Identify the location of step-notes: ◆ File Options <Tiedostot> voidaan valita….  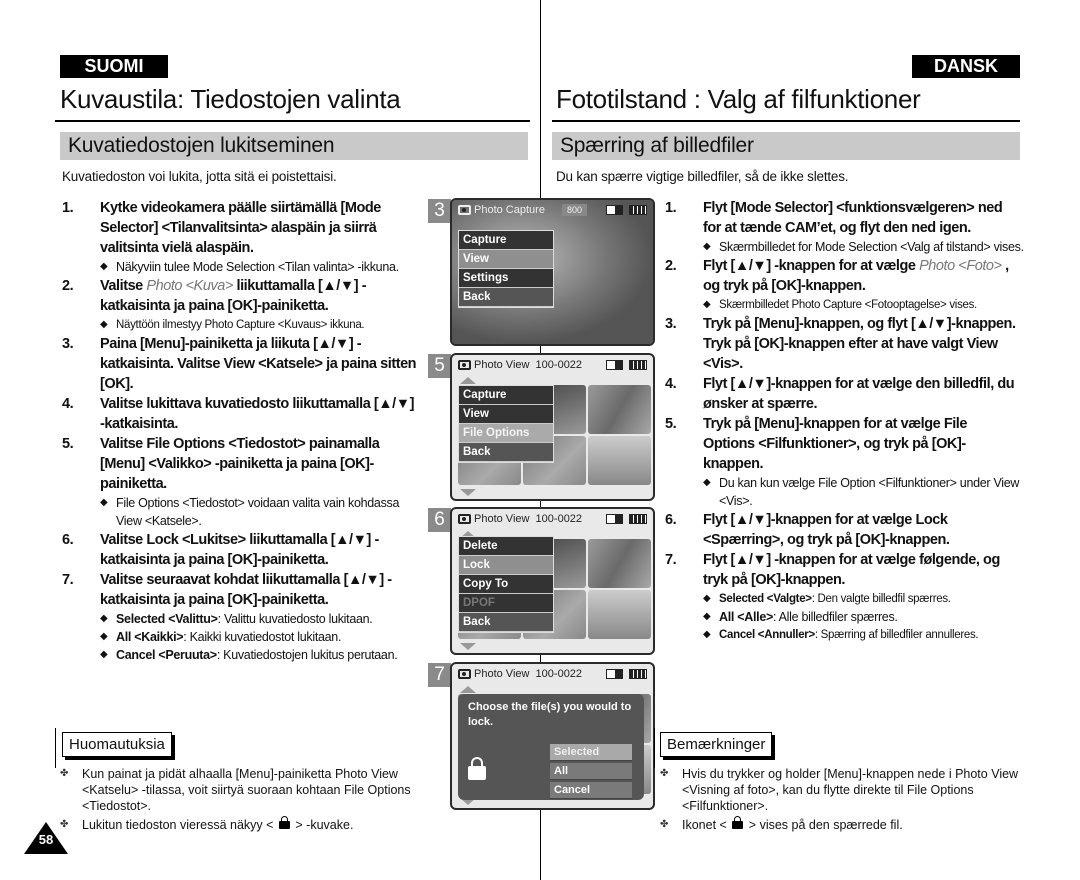
(242, 512).